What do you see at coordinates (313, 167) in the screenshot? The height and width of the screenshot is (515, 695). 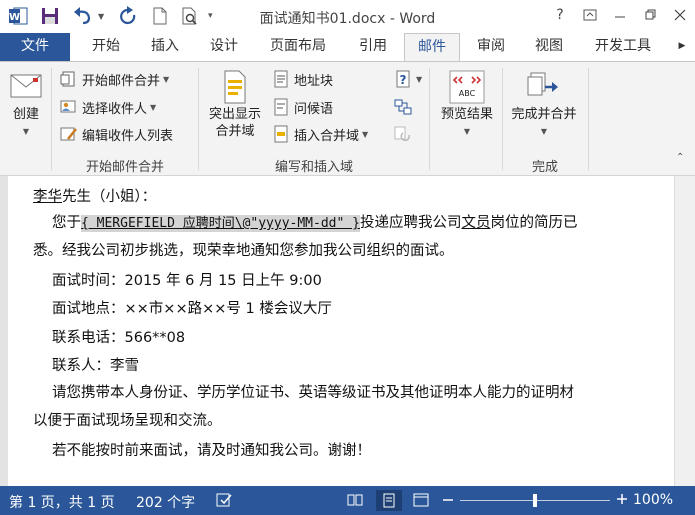 I see `group-label-write-insert-fields: 编写和插入域` at bounding box center [313, 167].